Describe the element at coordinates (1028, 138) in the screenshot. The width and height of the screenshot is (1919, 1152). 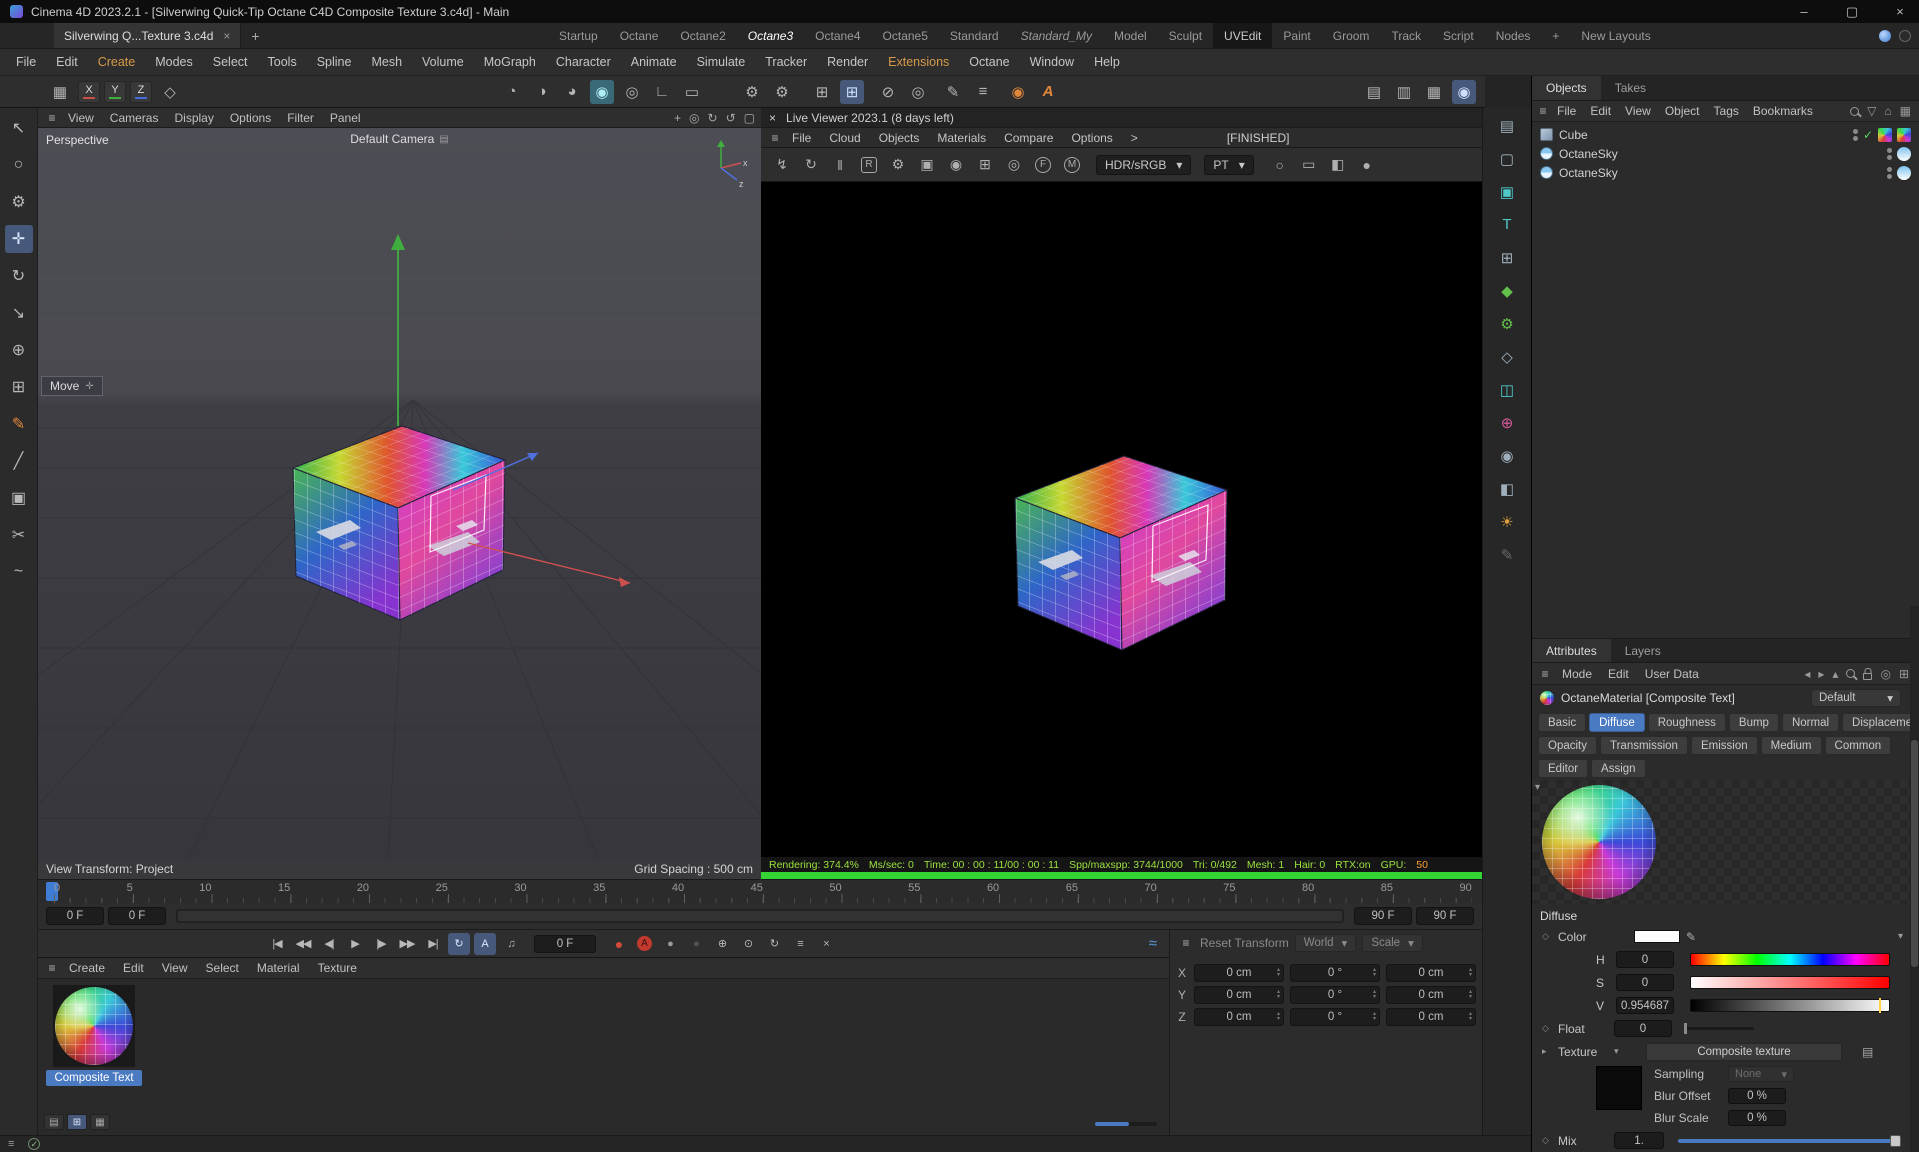
I see `live-viewer-menu-item: Compare` at that location.